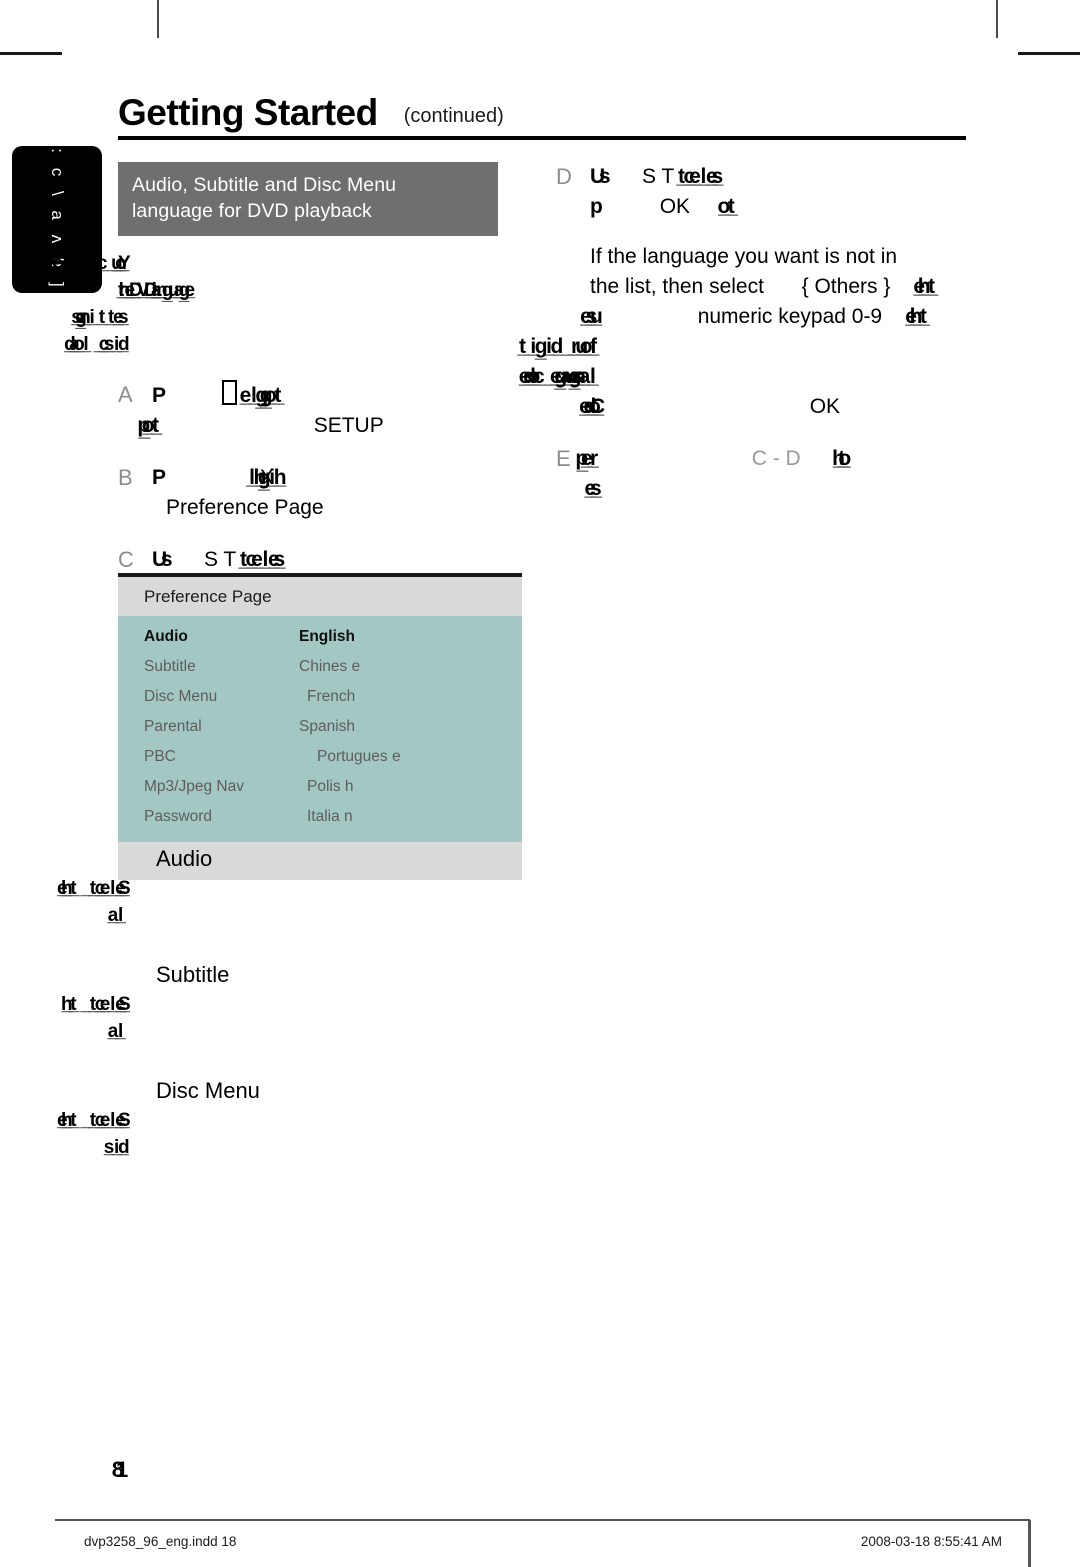  I want to click on step-a-setup-label: SETUP, so click(348, 425).